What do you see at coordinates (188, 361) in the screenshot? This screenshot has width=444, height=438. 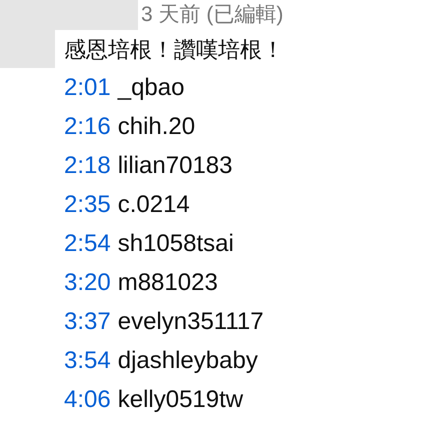 I see `username: djashleybaby` at bounding box center [188, 361].